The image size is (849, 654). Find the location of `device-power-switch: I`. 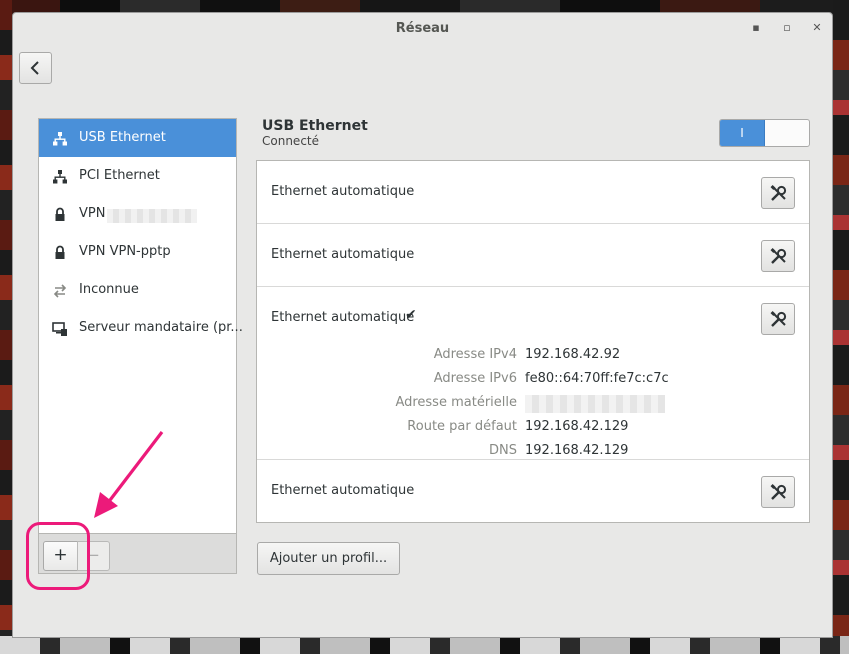

device-power-switch: I is located at coordinates (764, 133).